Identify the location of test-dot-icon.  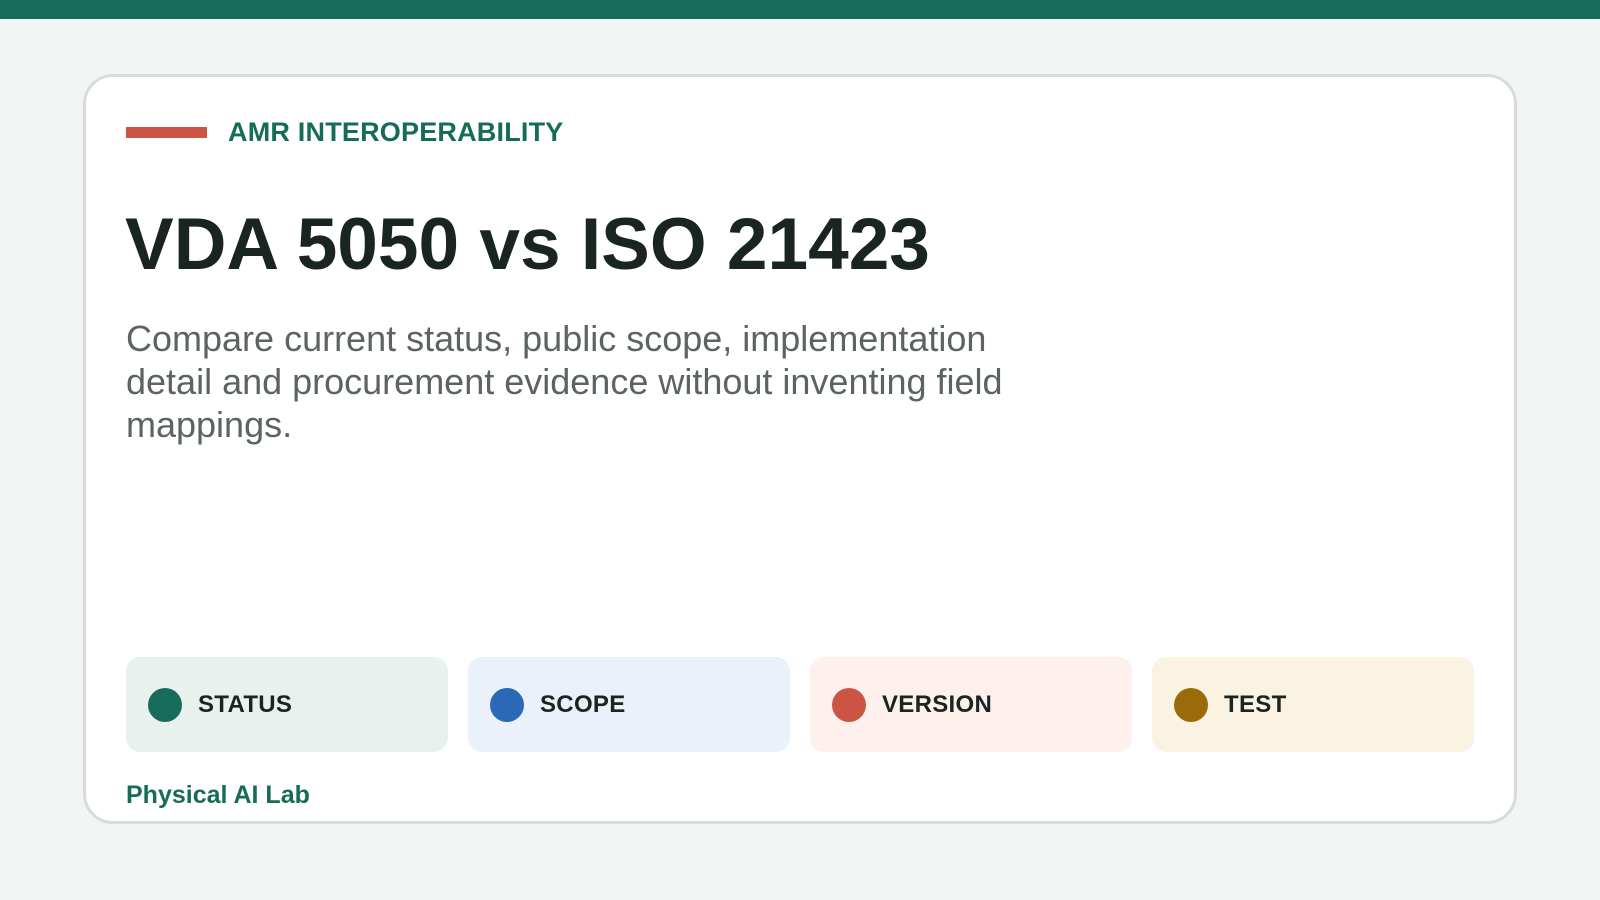
(1191, 704).